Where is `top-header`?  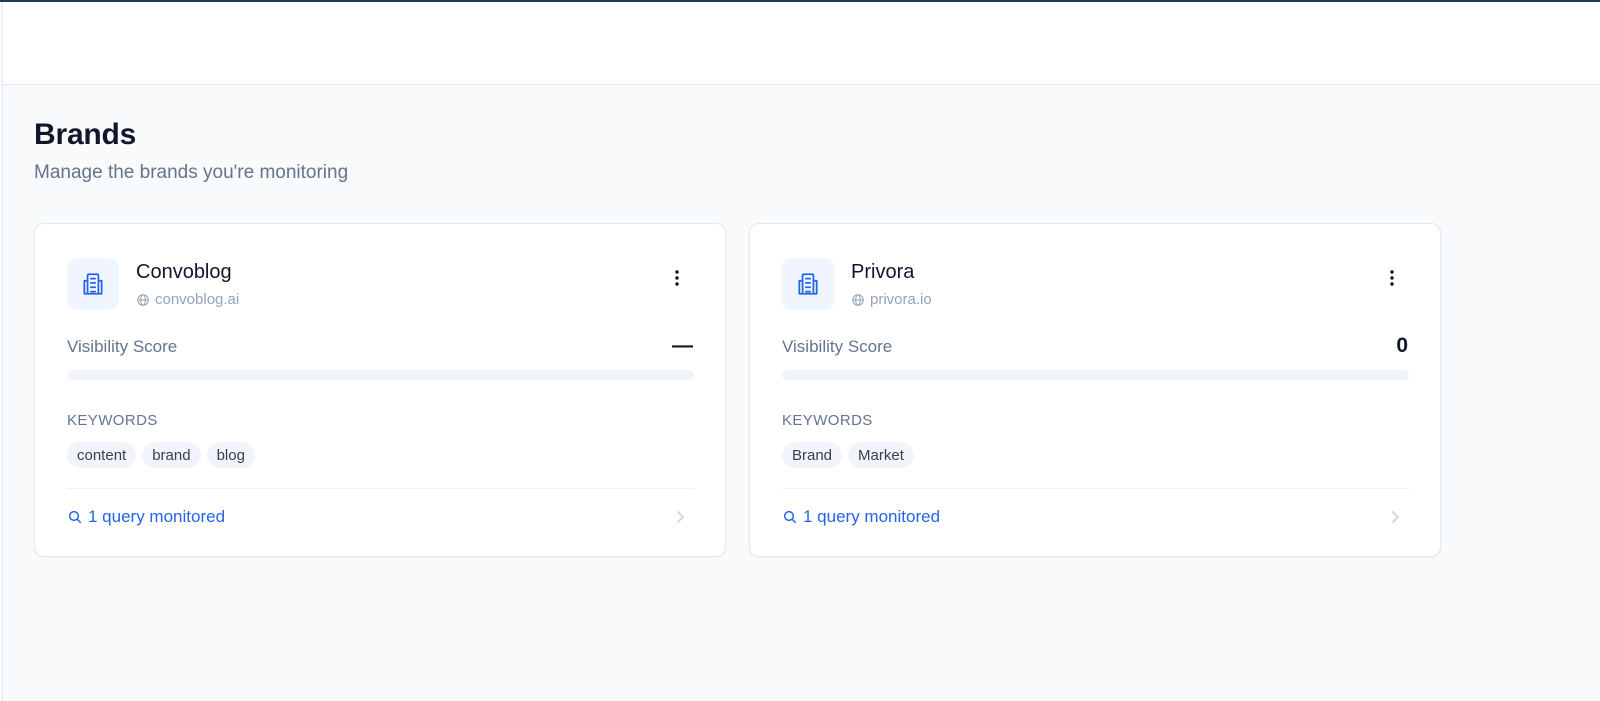 top-header is located at coordinates (801, 43).